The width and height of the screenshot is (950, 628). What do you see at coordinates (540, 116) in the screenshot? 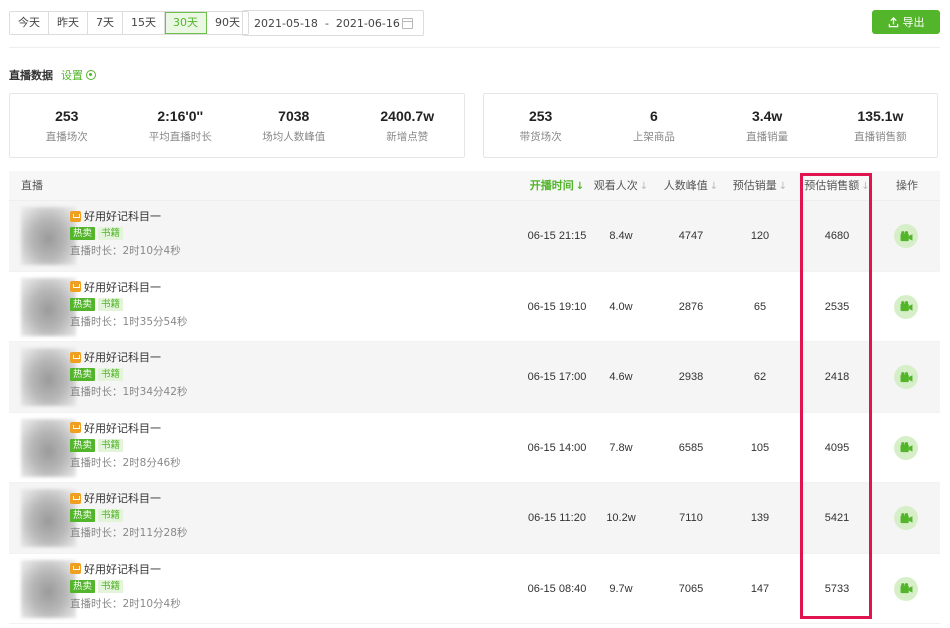
I see `stat-value: 253` at bounding box center [540, 116].